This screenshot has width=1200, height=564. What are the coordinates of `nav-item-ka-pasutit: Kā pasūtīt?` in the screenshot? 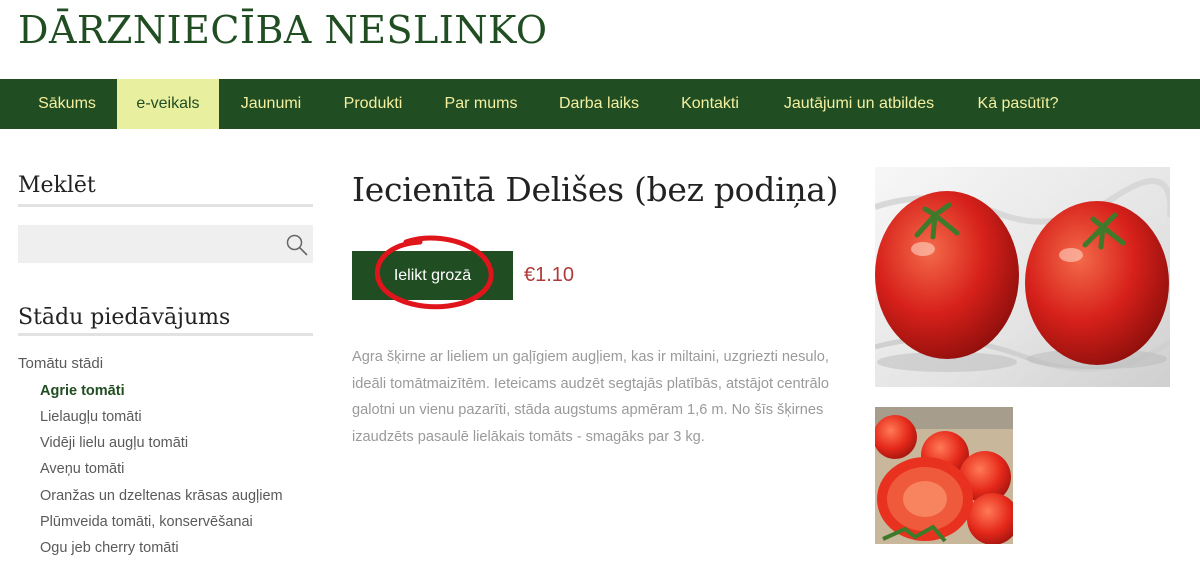 It's located at (1018, 104).